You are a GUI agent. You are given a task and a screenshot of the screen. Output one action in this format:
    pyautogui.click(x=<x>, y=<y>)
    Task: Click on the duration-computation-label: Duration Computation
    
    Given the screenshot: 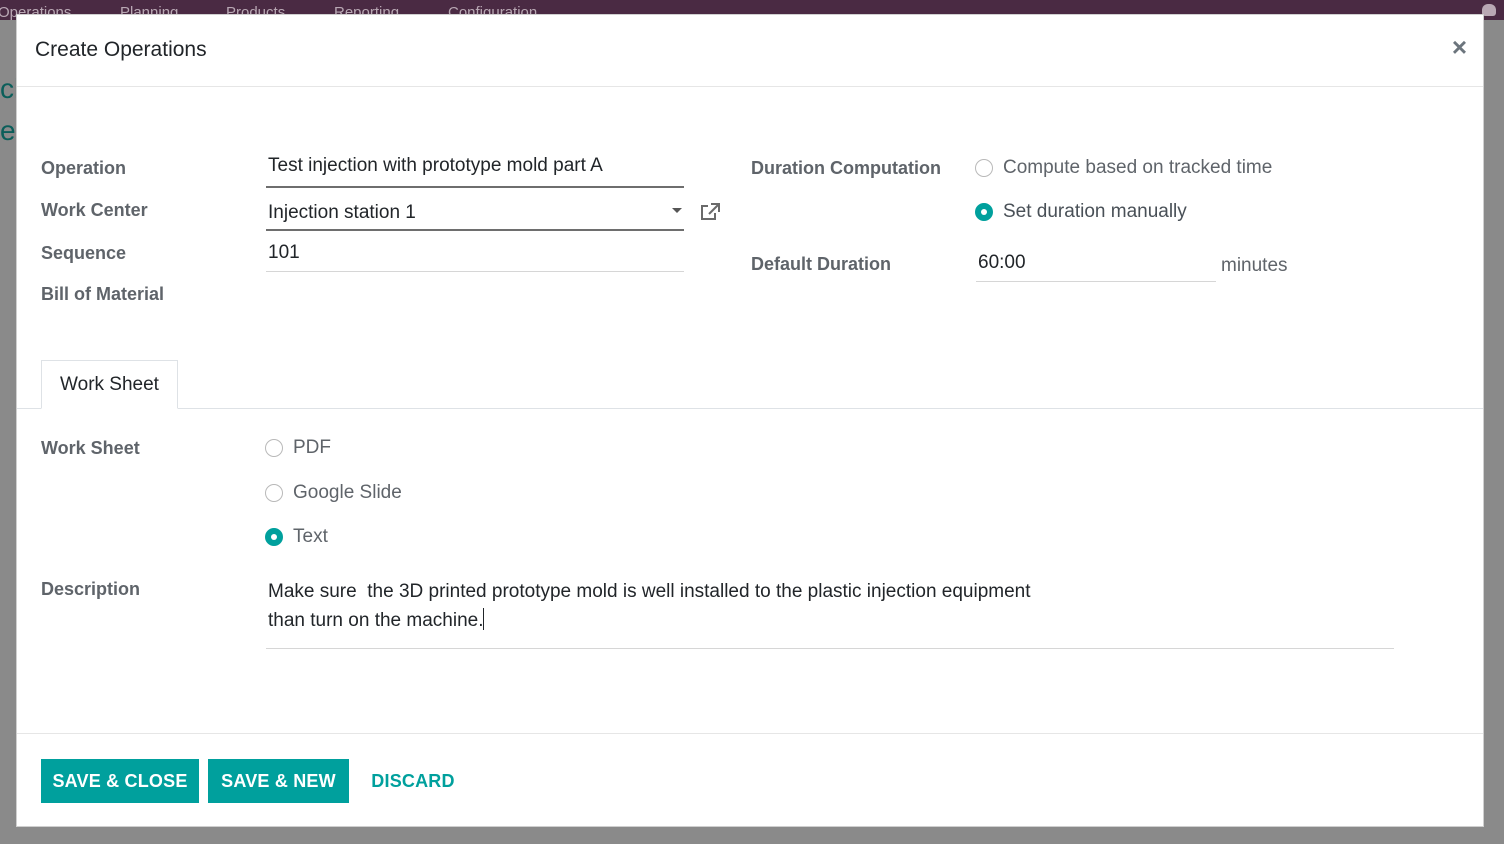 What is the action you would take?
    pyautogui.click(x=846, y=168)
    